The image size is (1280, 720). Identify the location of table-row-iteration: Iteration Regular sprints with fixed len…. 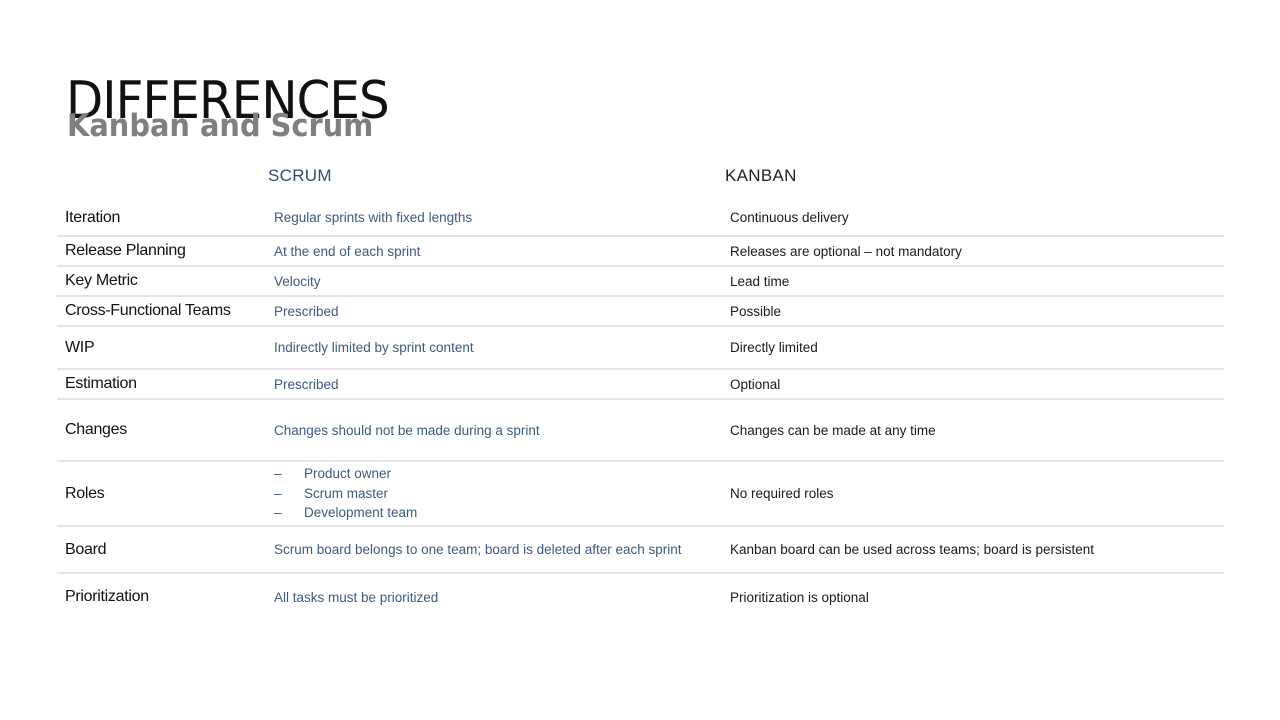
(640, 218).